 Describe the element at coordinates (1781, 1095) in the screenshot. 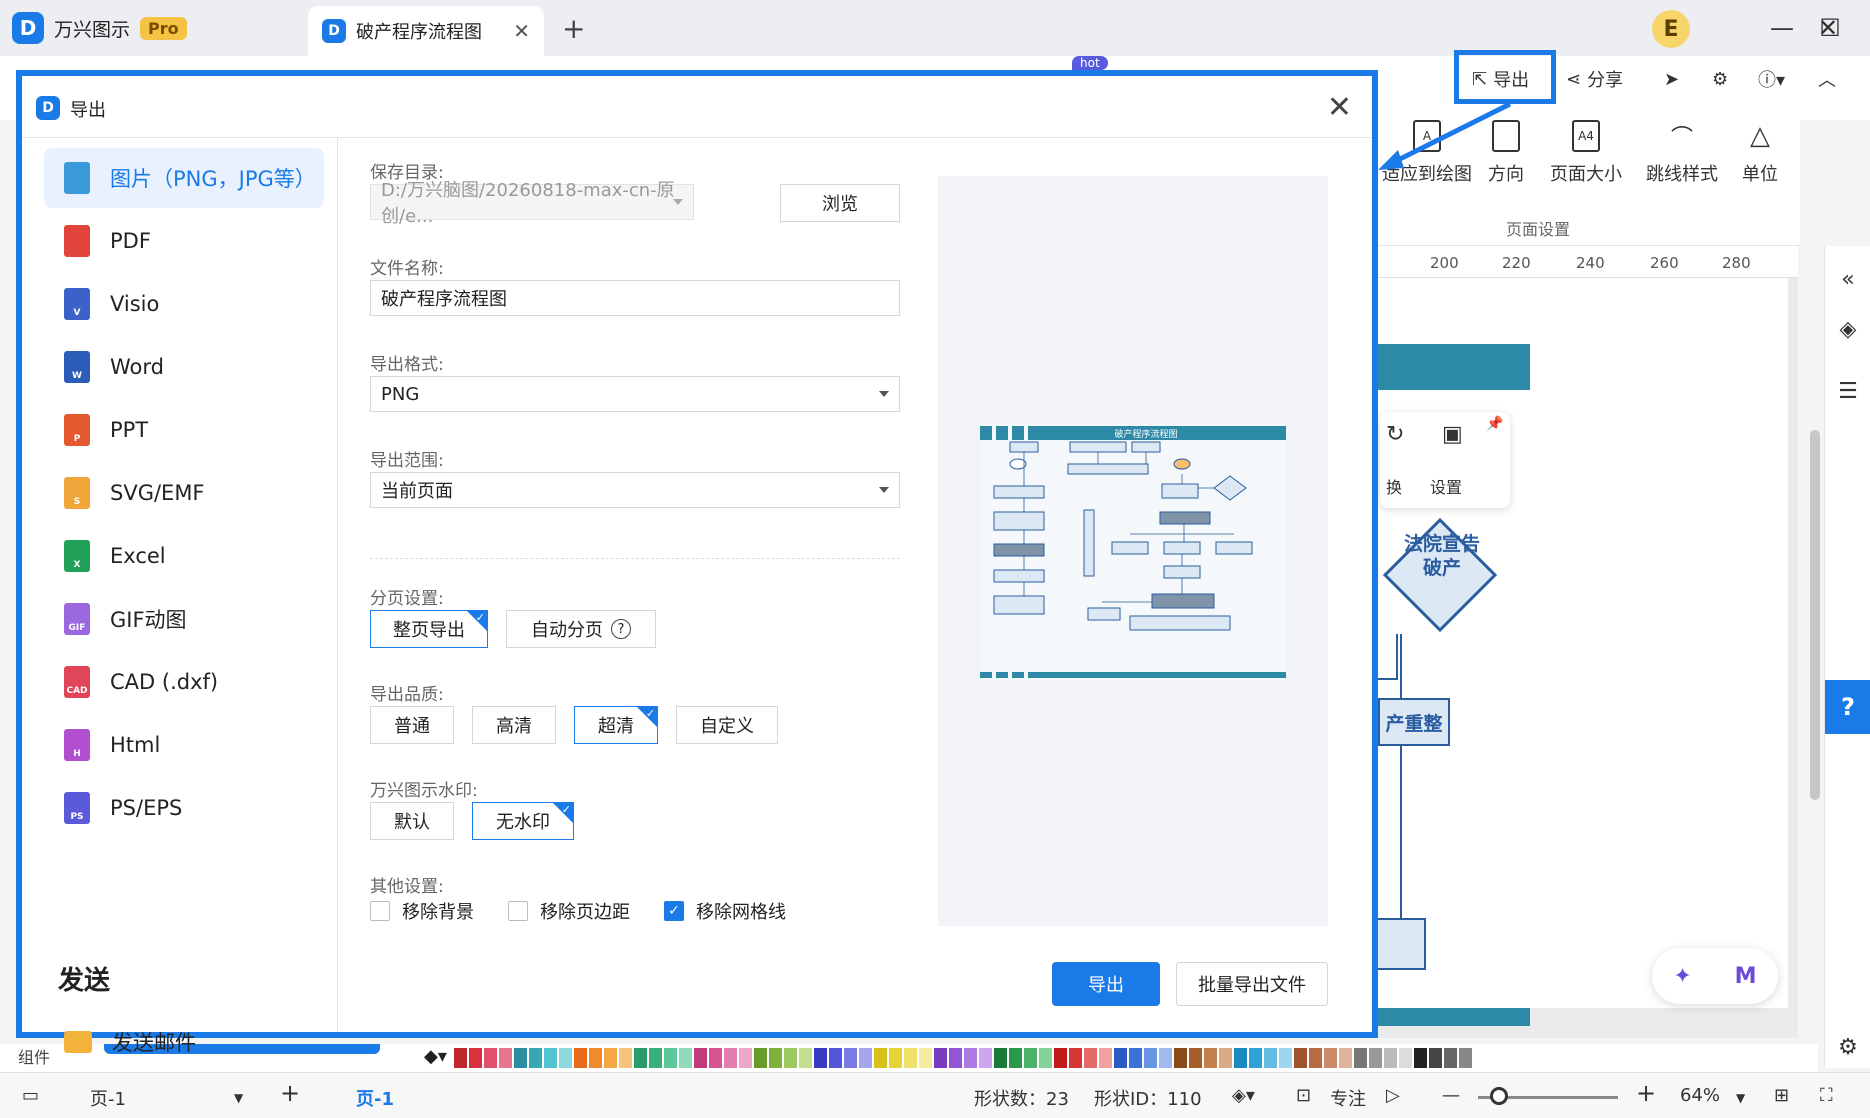

I see `book-icon: ⊞` at that location.